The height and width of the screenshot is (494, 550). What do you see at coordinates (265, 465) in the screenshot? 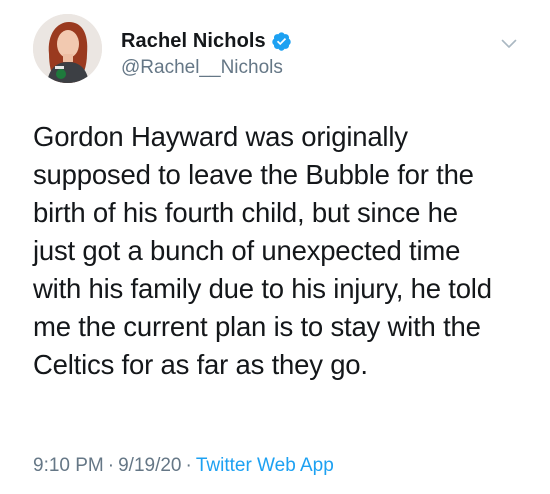
I see `tweet-source-link: Twitter Web App` at bounding box center [265, 465].